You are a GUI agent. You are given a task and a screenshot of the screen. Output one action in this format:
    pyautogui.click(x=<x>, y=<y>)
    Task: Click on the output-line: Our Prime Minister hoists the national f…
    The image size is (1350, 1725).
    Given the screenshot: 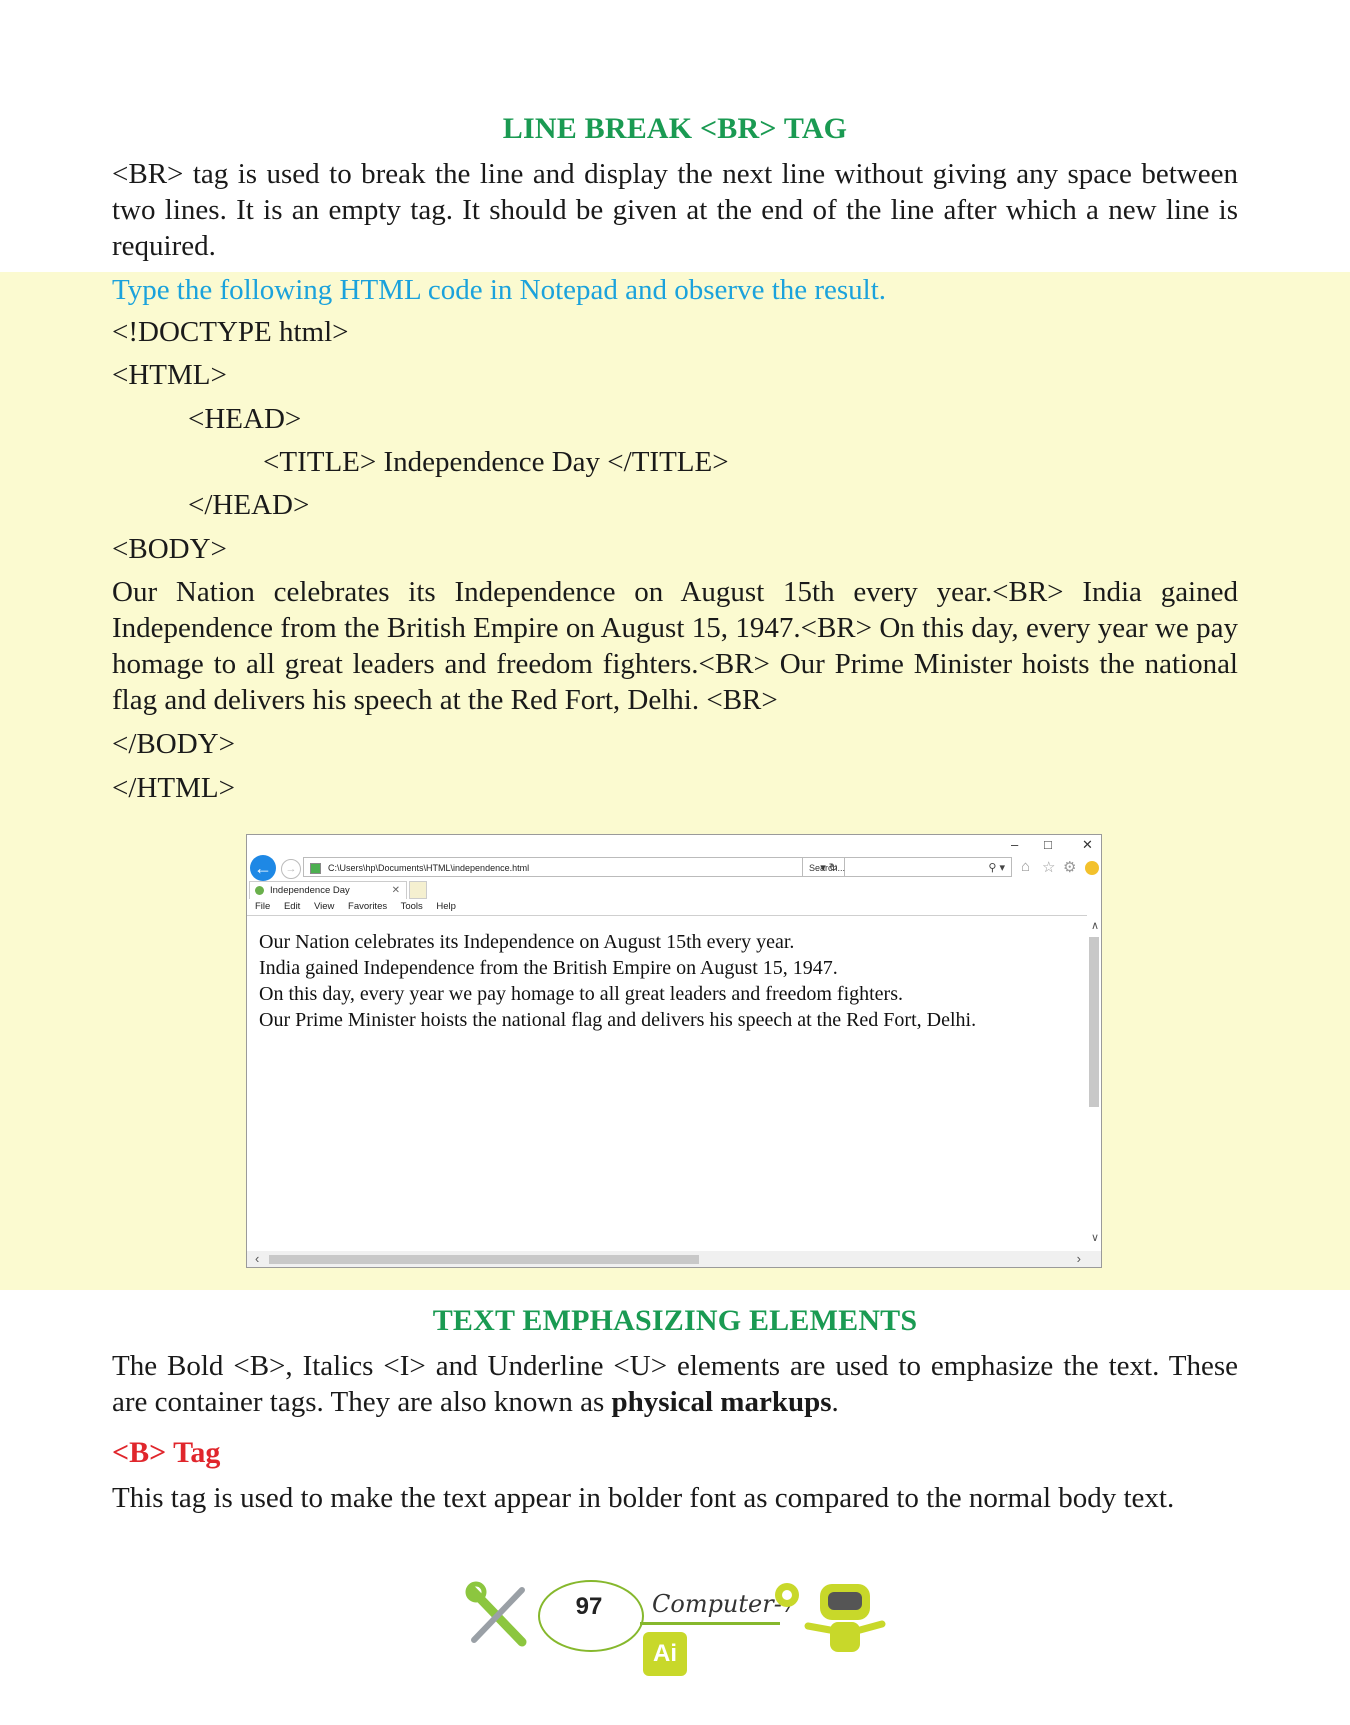 What is the action you would take?
    pyautogui.click(x=618, y=1020)
    